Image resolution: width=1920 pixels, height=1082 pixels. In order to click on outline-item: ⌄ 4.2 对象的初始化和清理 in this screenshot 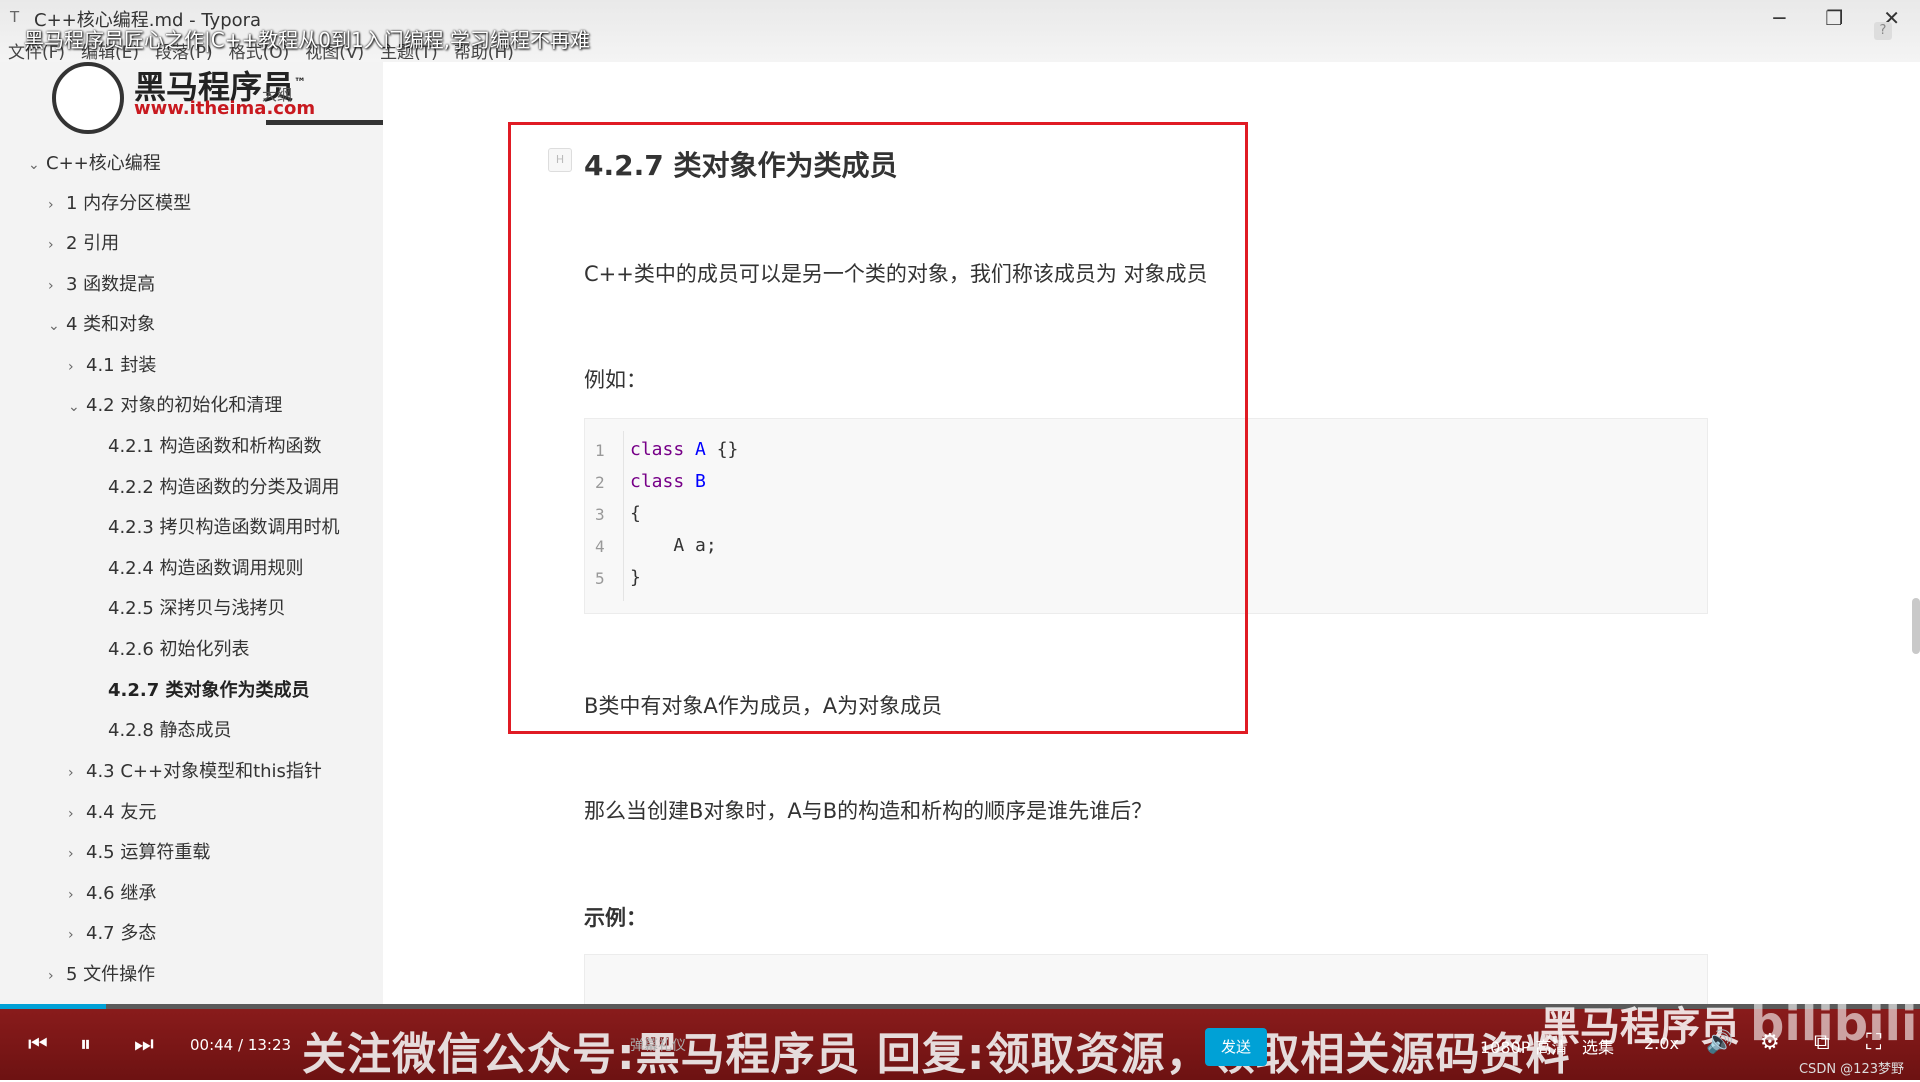, I will do `click(175, 406)`.